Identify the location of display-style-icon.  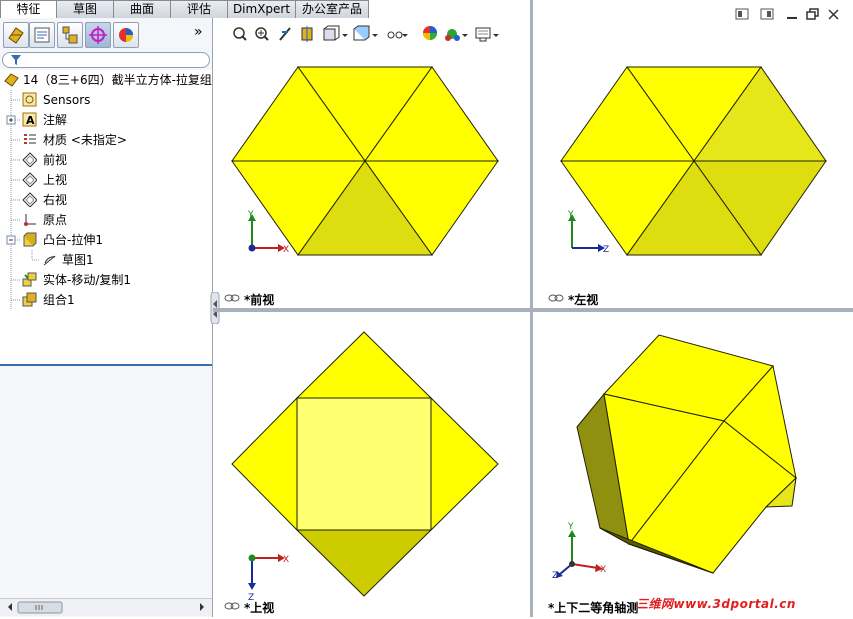
(365, 33).